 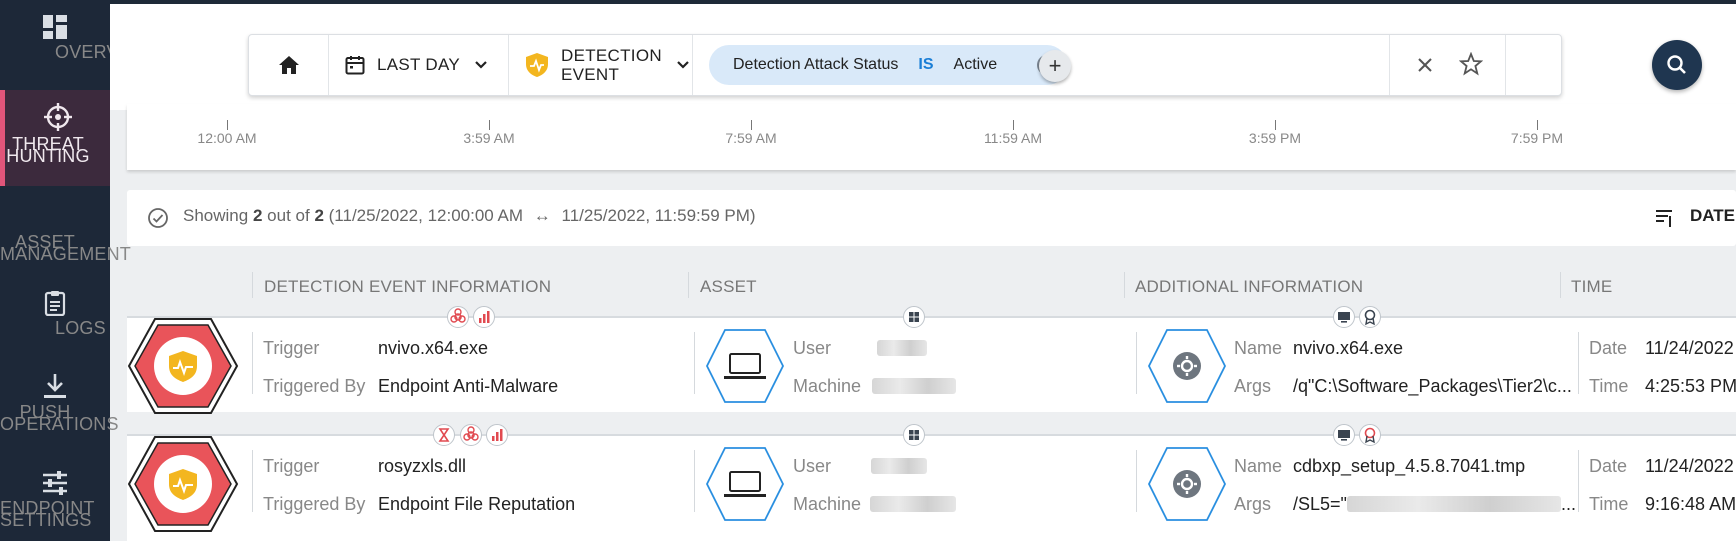 What do you see at coordinates (1454, 504) in the screenshot?
I see `redacted-args` at bounding box center [1454, 504].